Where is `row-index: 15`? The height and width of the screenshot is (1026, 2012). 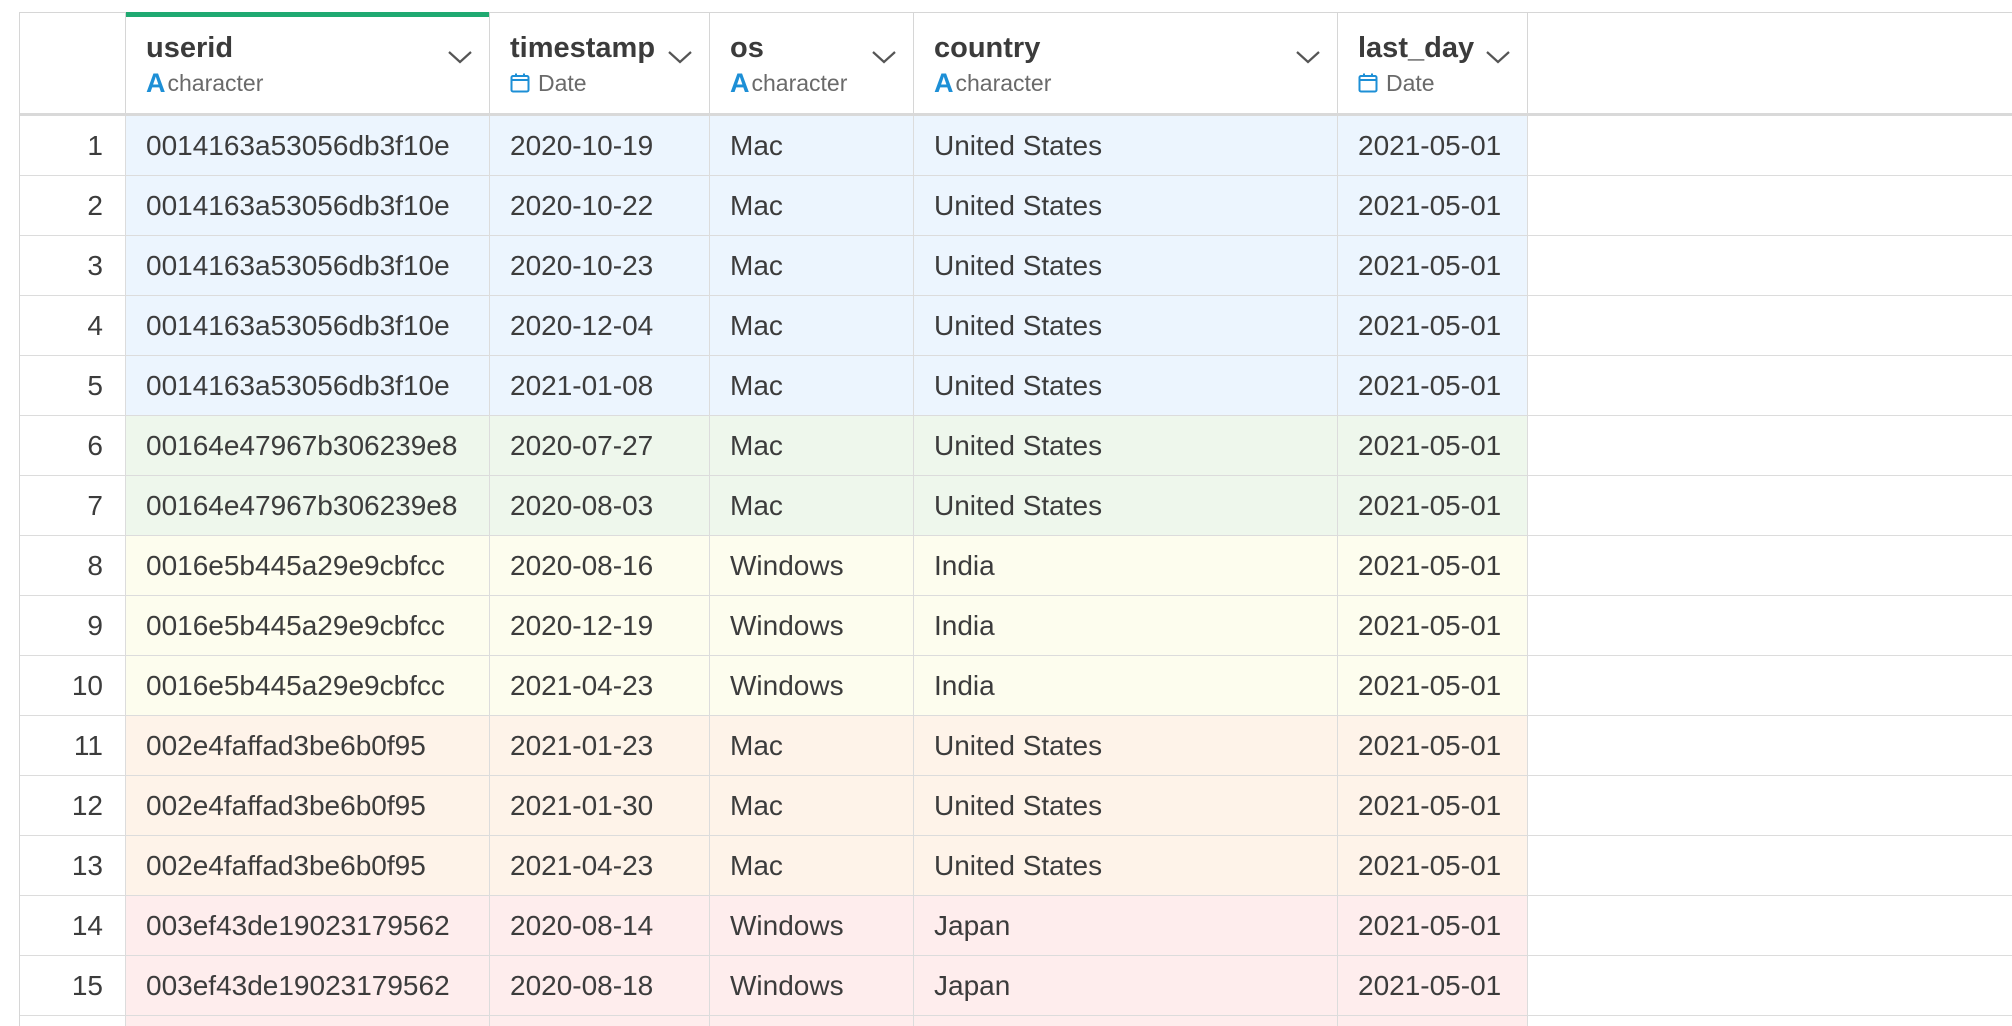 row-index: 15 is located at coordinates (73, 985).